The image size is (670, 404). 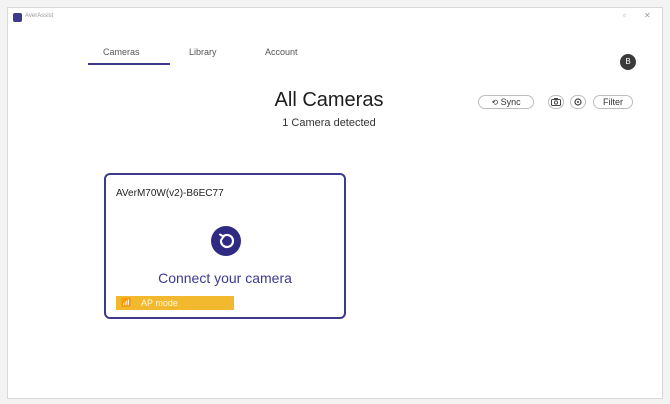 I want to click on tab-account: Account, so click(x=281, y=52).